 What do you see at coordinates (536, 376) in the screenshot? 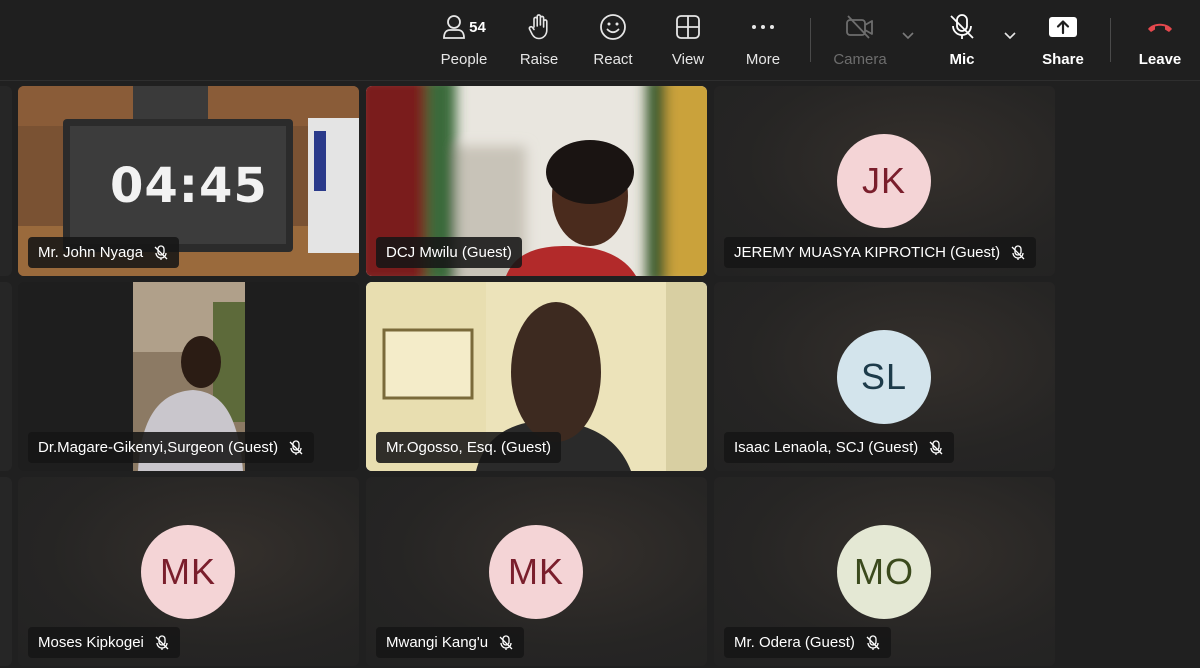
I see `participant-tile-active-speaker: Mr.Ogosso, Esq. (Guest)` at bounding box center [536, 376].